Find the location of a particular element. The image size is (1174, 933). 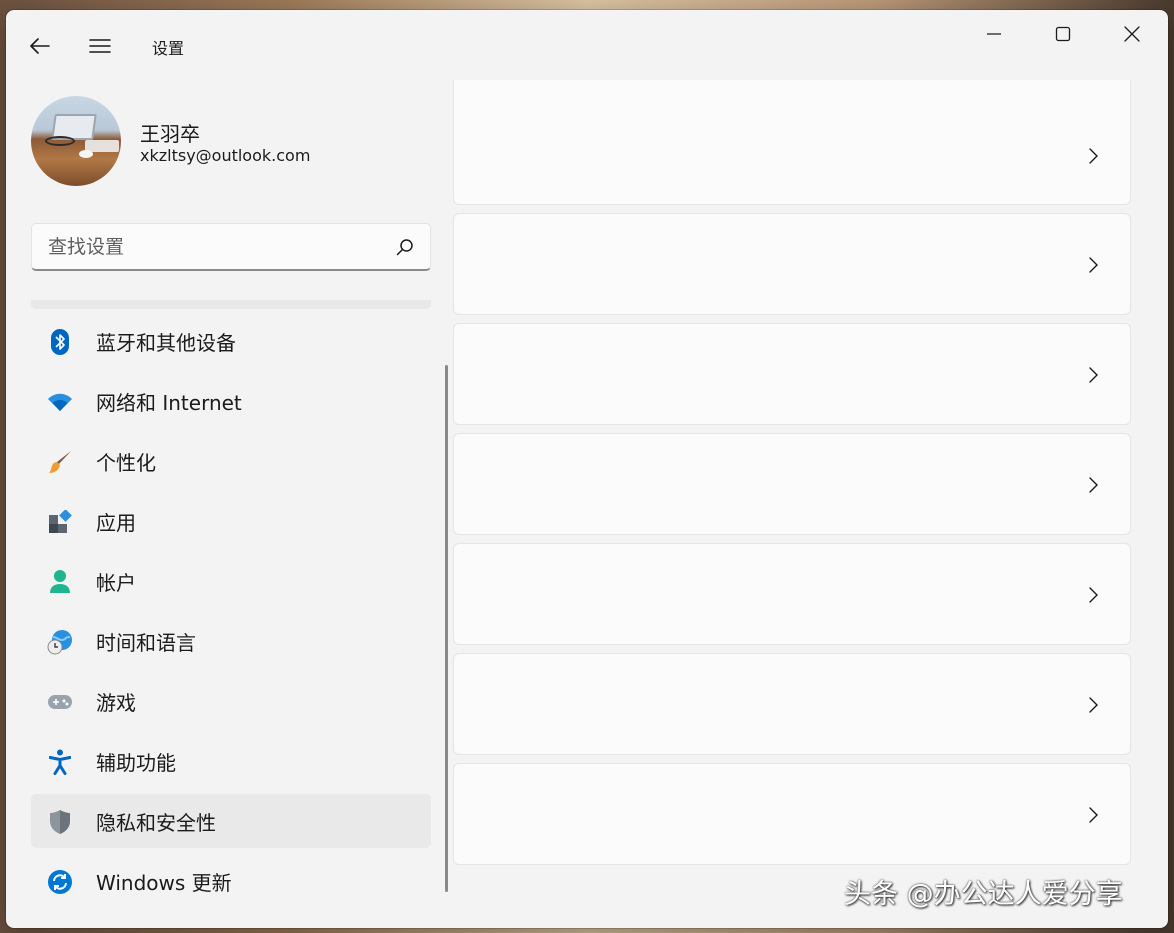

sidebar-item-label: 游戏 is located at coordinates (116, 702).